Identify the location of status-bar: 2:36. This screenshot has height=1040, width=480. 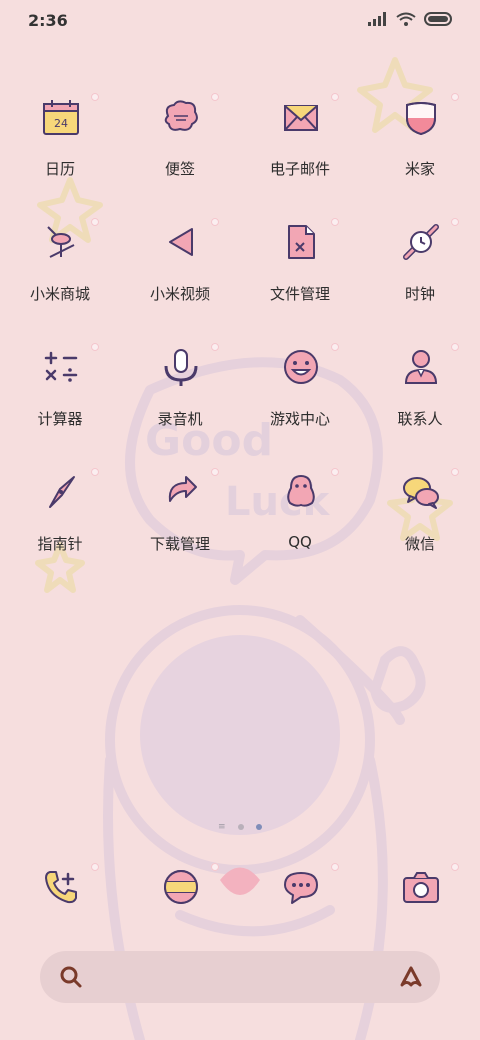
(240, 21).